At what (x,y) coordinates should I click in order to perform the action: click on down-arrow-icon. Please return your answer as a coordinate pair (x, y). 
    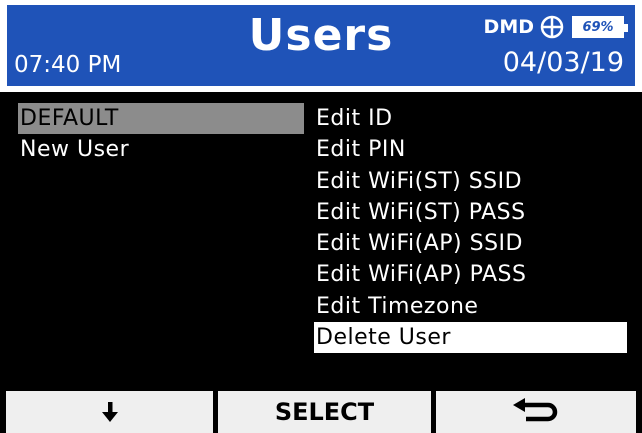
    Looking at the image, I should click on (109, 412).